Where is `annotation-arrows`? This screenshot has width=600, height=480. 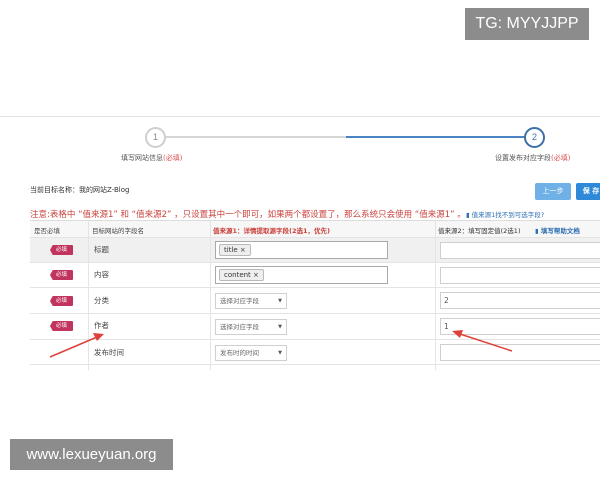
annotation-arrows is located at coordinates (281, 344).